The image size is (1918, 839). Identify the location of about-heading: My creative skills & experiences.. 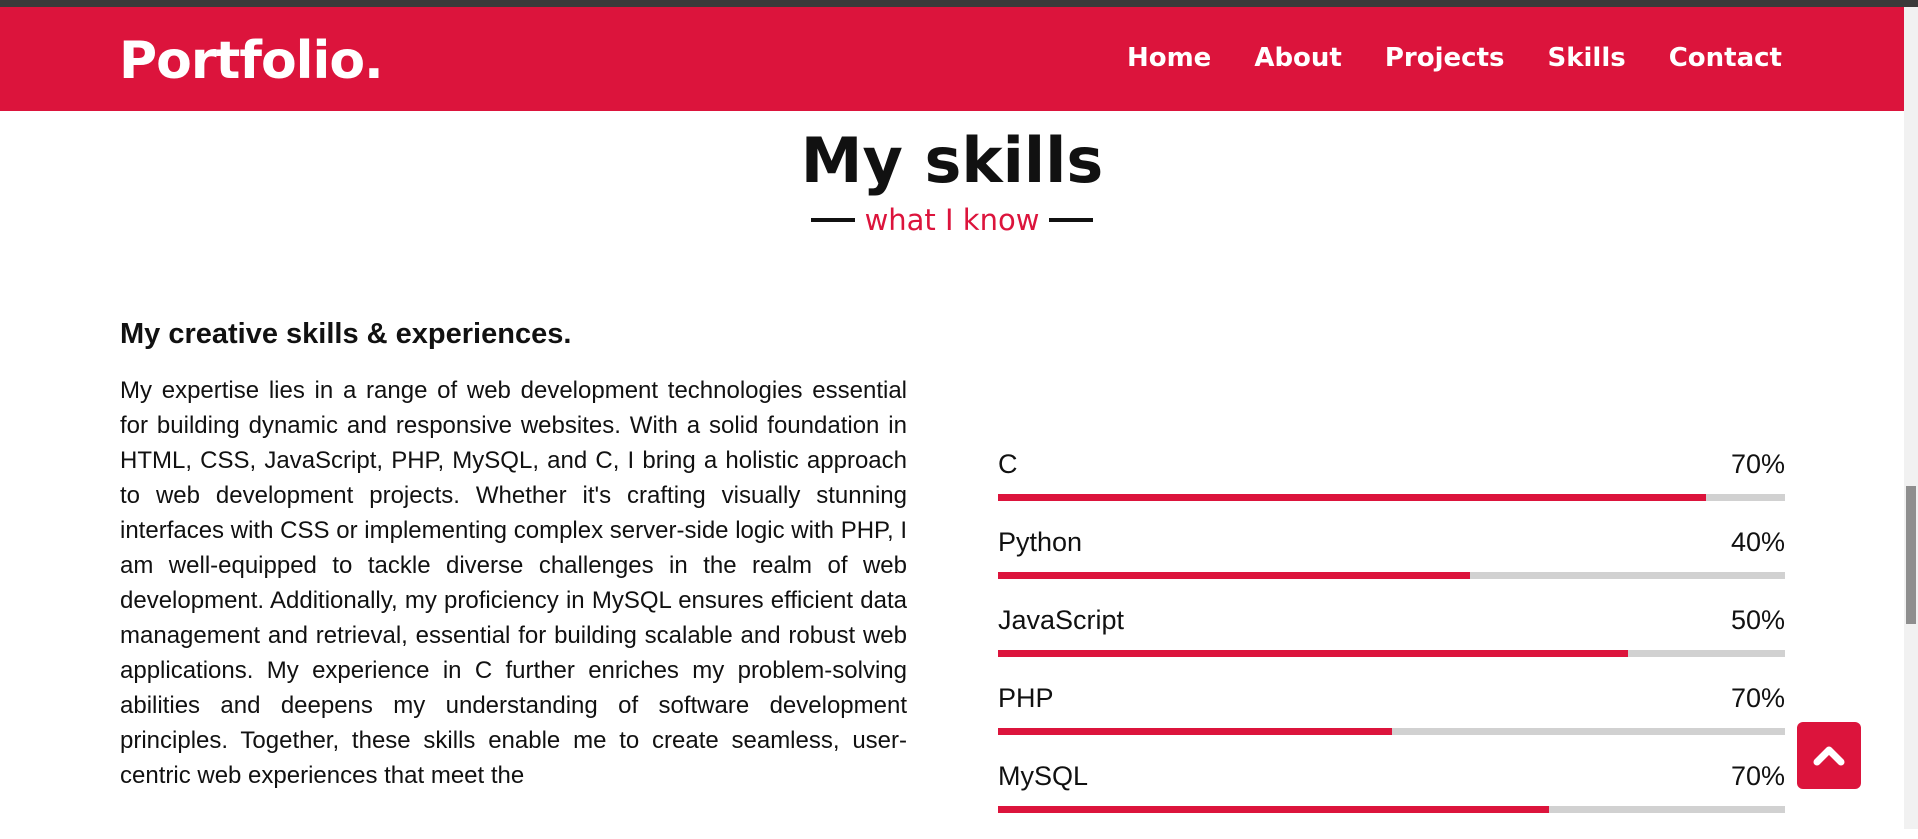
(346, 334).